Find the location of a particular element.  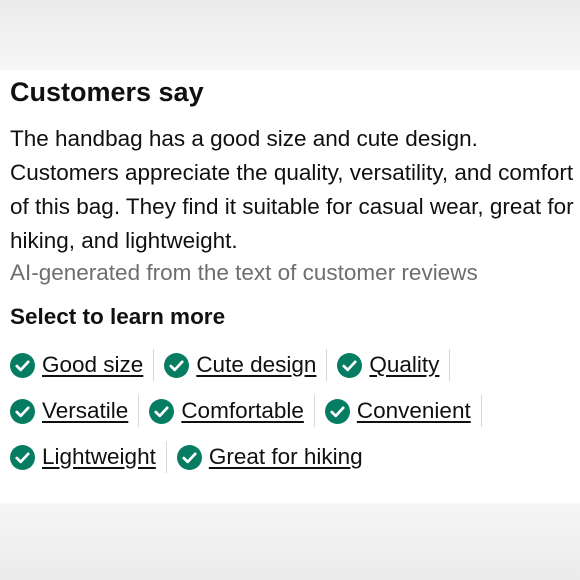

aspect-chip-lightweight: Lightweight is located at coordinates (88, 457).